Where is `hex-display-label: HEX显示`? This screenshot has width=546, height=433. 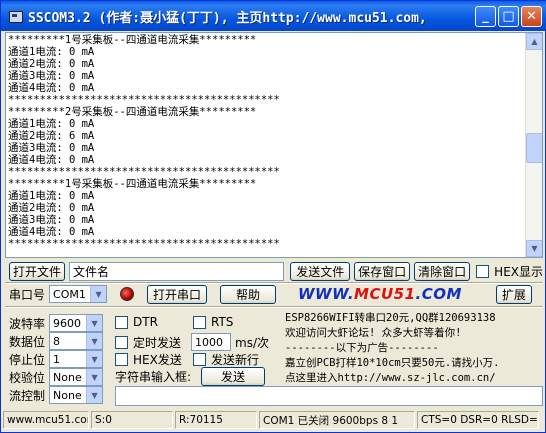 hex-display-label: HEX显示 is located at coordinates (518, 271).